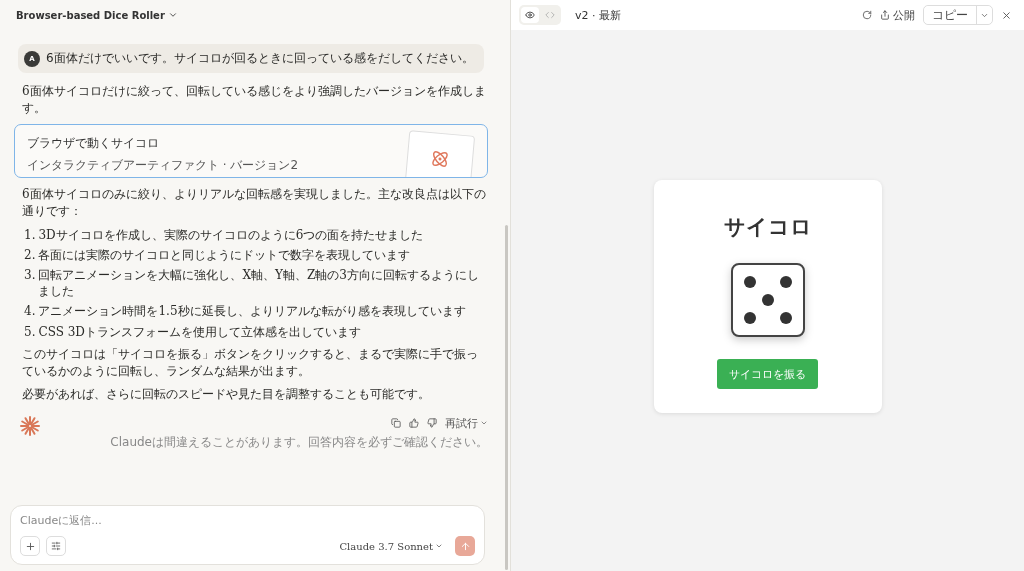 This screenshot has width=1024, height=571. Describe the element at coordinates (193, 331) in the screenshot. I see `list-item: 5. CSS 3Dトランスフォームを使用して立体感を出しています` at that location.